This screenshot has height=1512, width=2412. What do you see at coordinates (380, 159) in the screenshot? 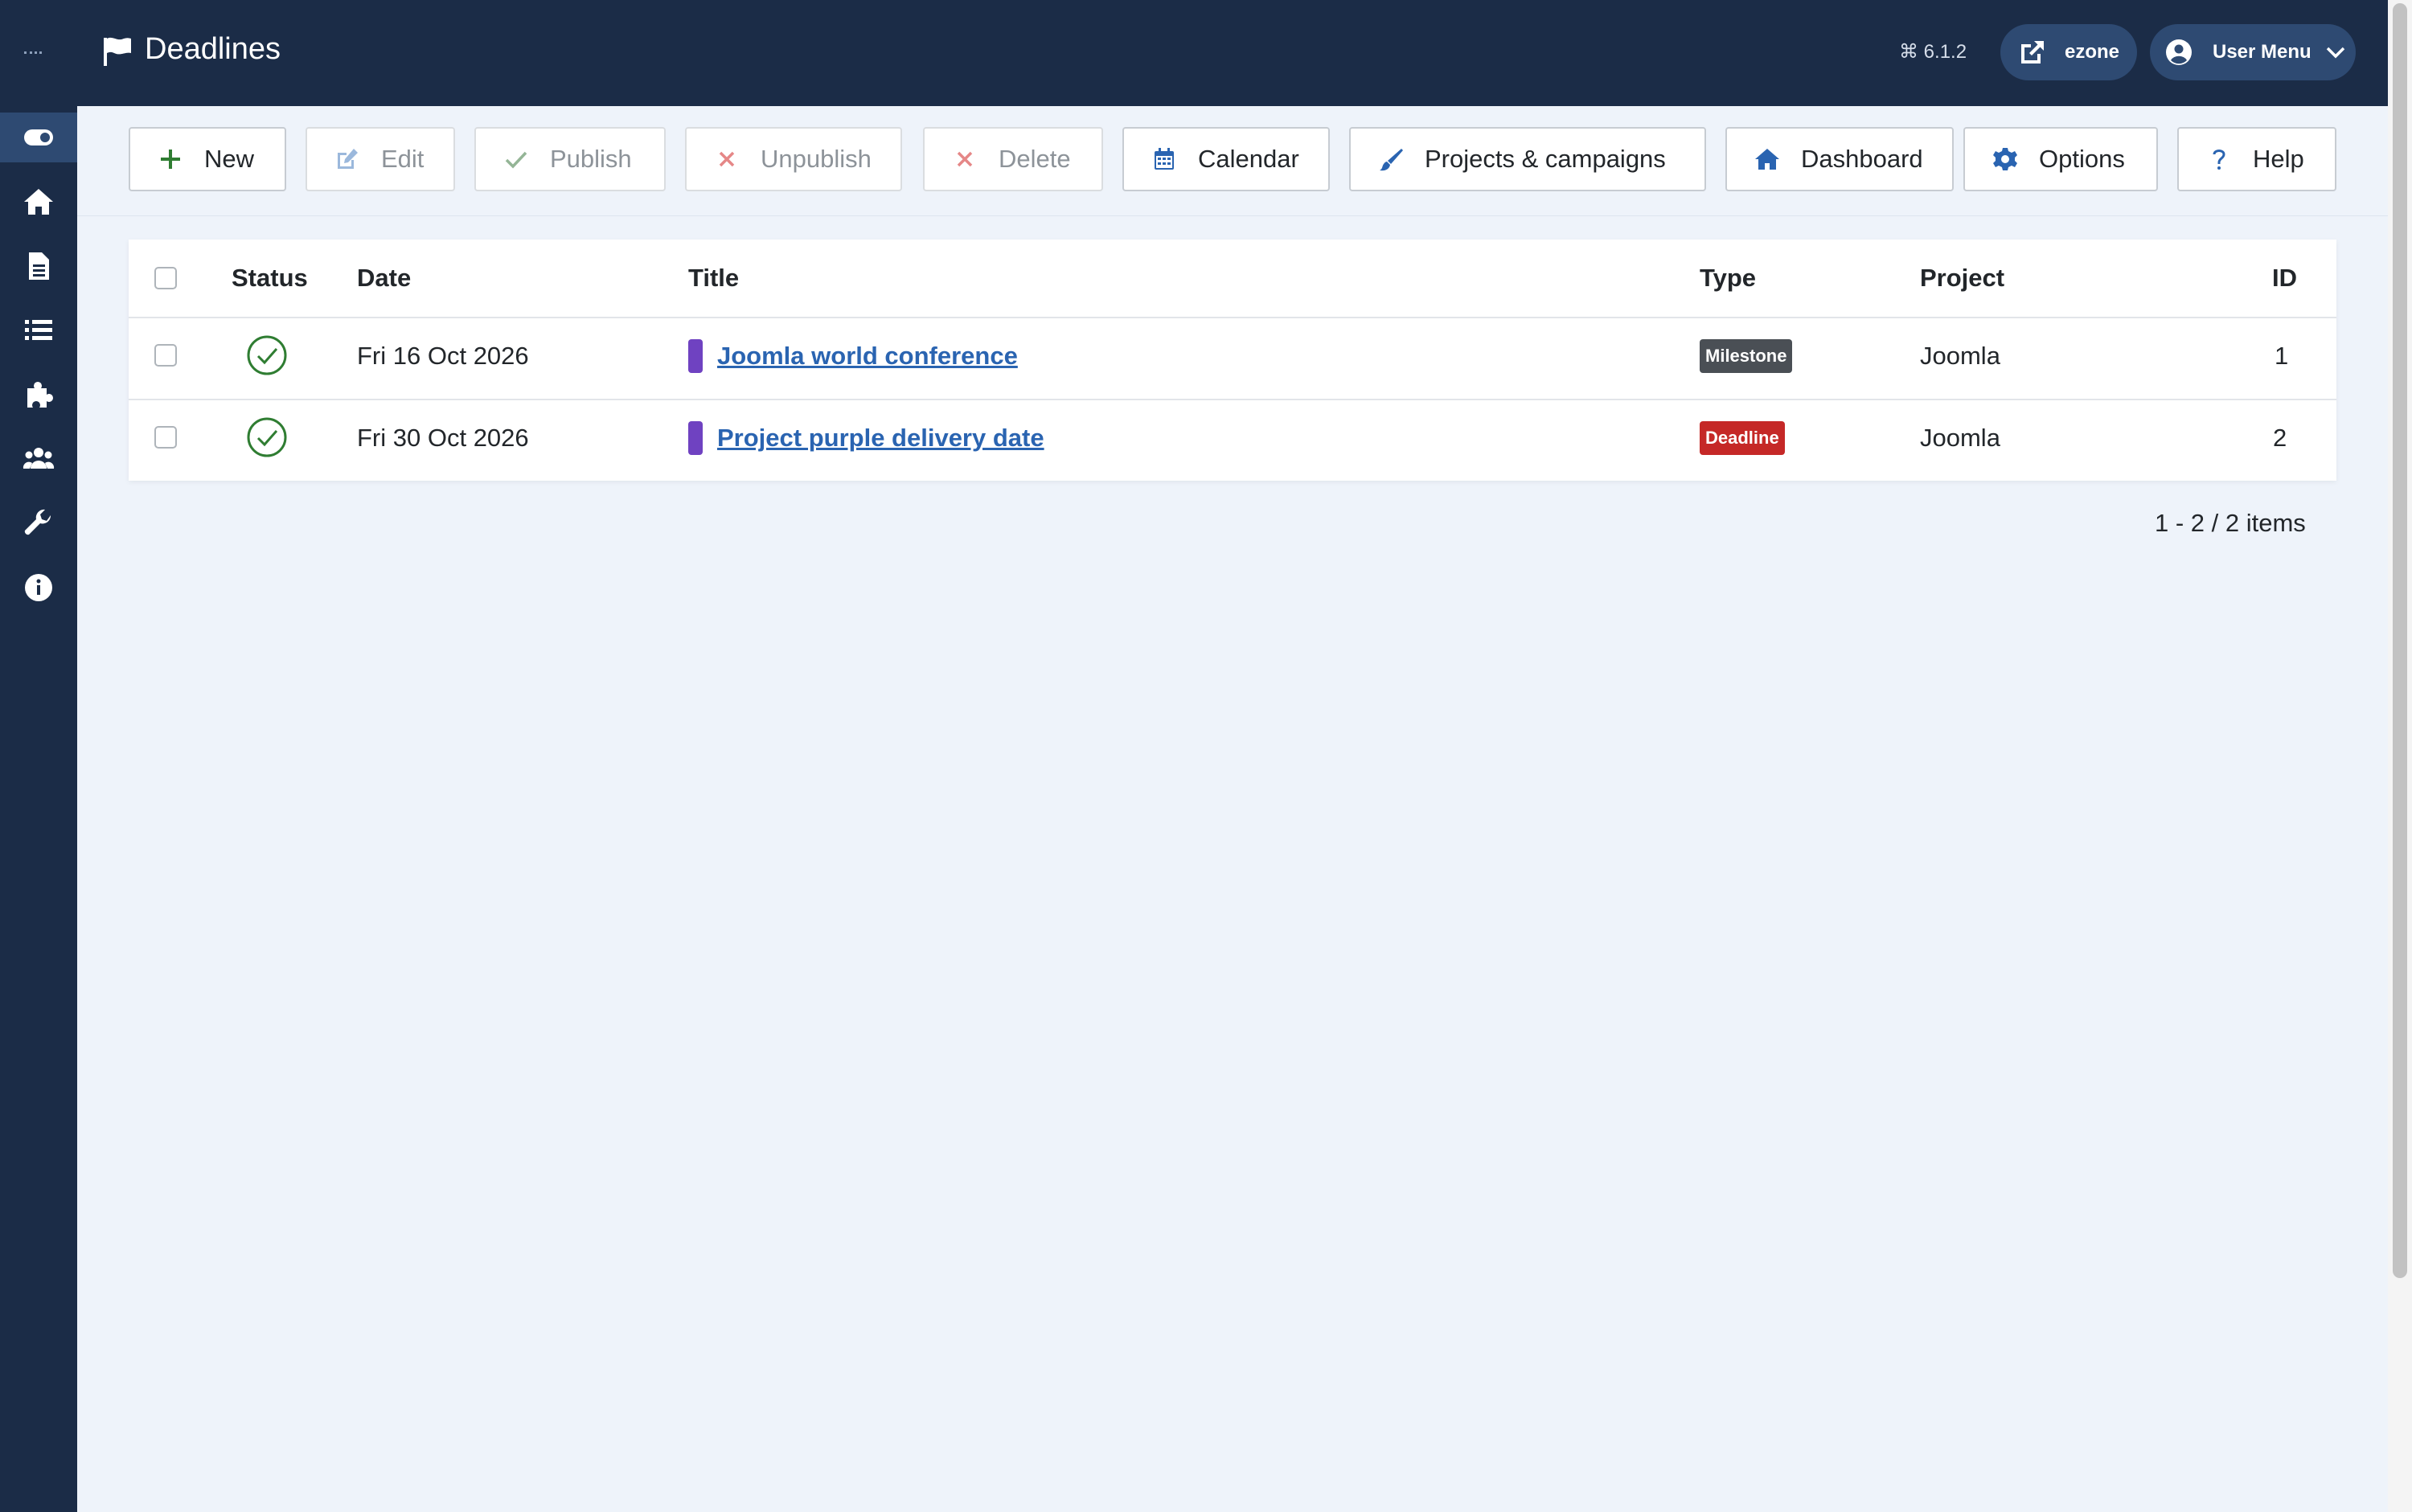
I see `edit-button: Edit` at bounding box center [380, 159].